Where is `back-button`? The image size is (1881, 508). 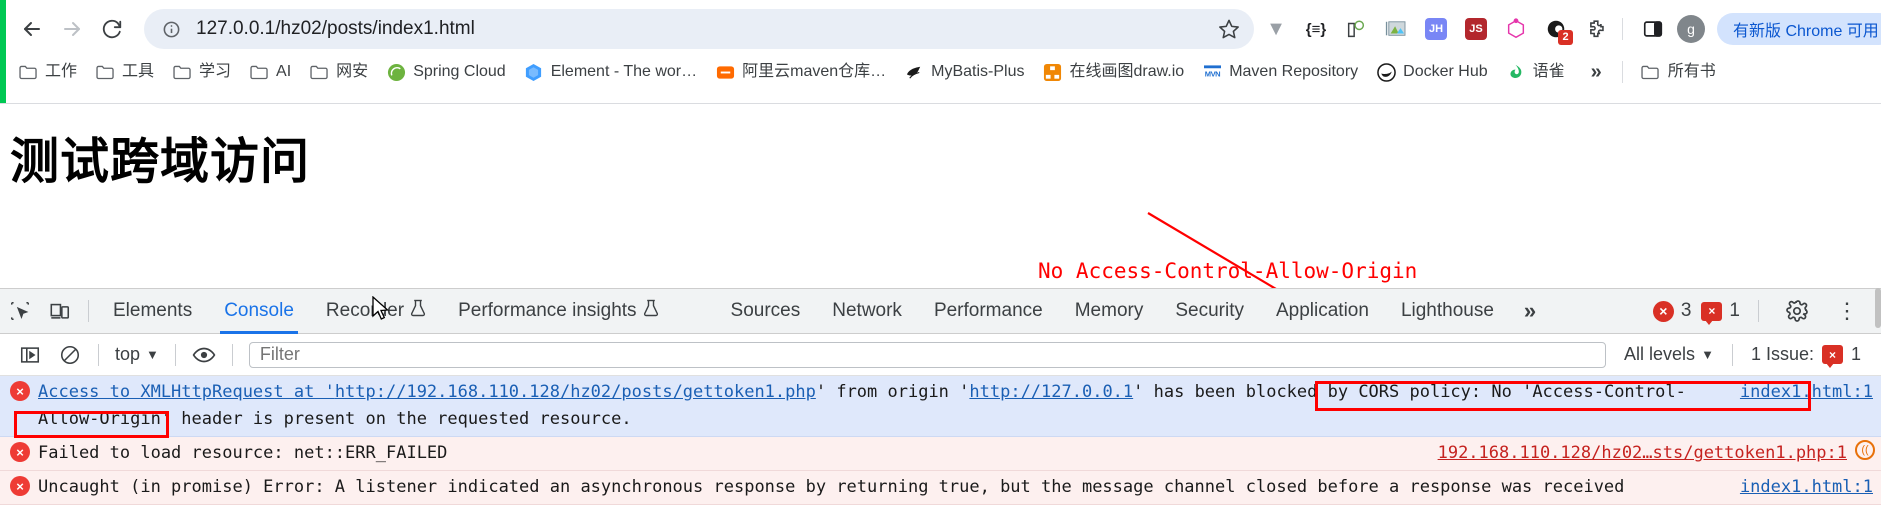 back-button is located at coordinates (32, 29).